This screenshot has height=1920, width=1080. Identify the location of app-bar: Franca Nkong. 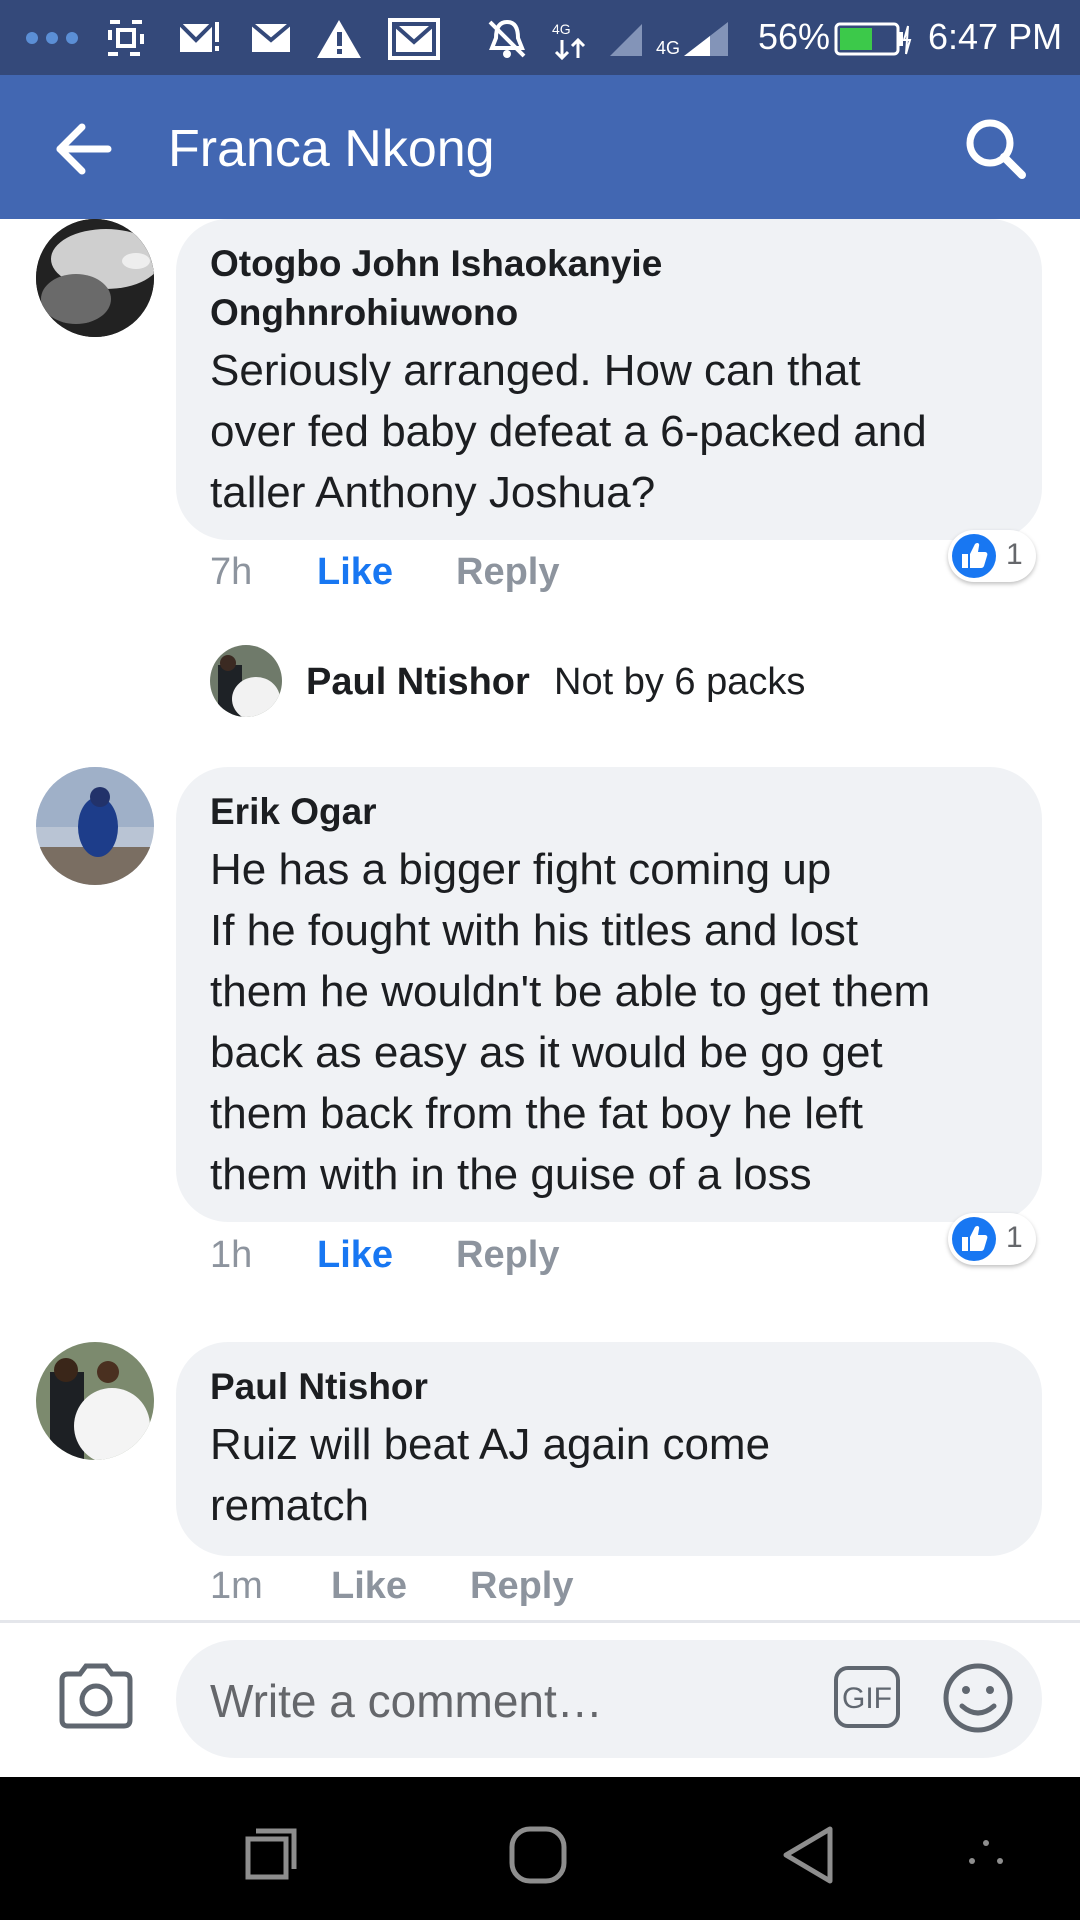
(540, 147).